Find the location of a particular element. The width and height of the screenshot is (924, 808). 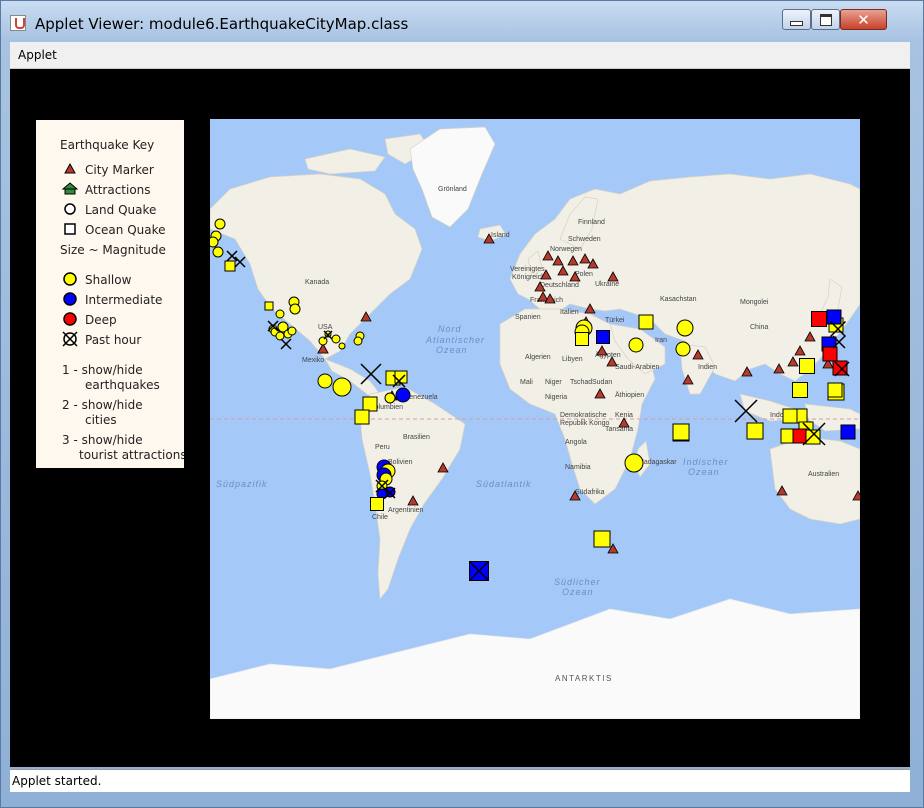

label-indischer-a: Indischer is located at coordinates (706, 462).